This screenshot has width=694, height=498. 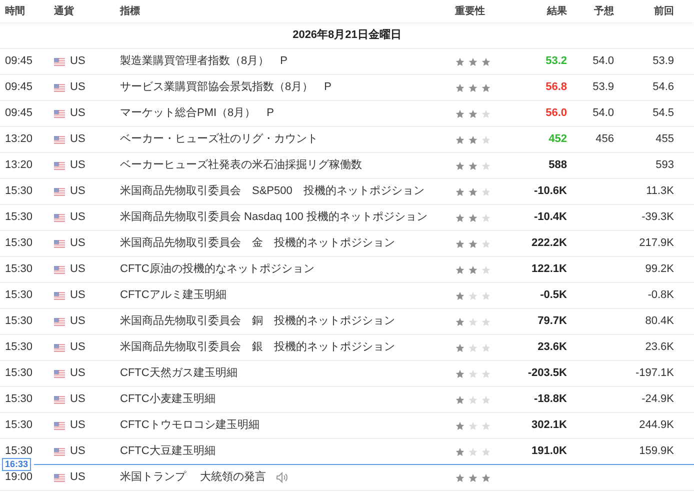 What do you see at coordinates (257, 322) in the screenshot?
I see `indicator-name: 米国商品先物取引委員会 銅 投機的ネットポジション` at bounding box center [257, 322].